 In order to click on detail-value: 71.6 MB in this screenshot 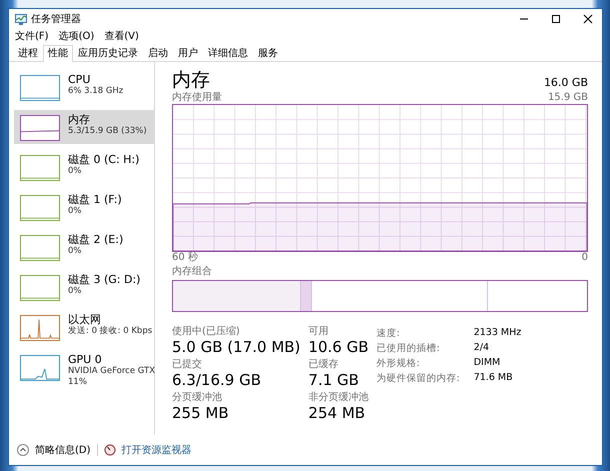, I will do `click(494, 378)`.